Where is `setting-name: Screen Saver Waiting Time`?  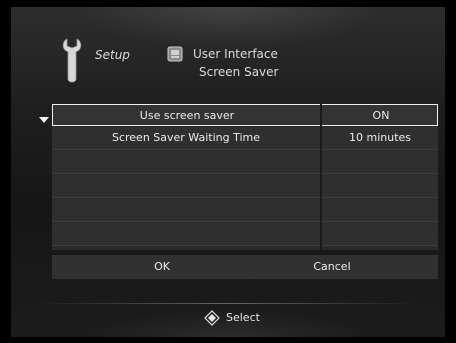 setting-name: Screen Saver Waiting Time is located at coordinates (186, 137).